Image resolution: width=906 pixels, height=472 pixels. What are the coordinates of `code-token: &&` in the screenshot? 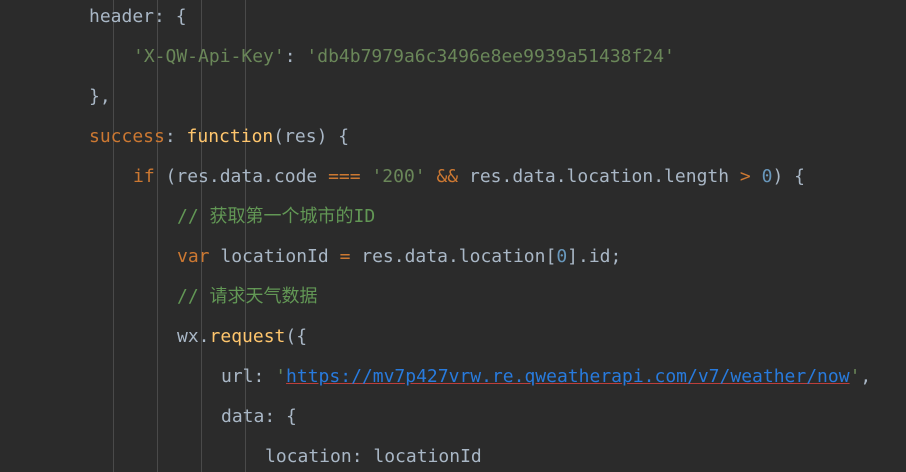 It's located at (447, 176).